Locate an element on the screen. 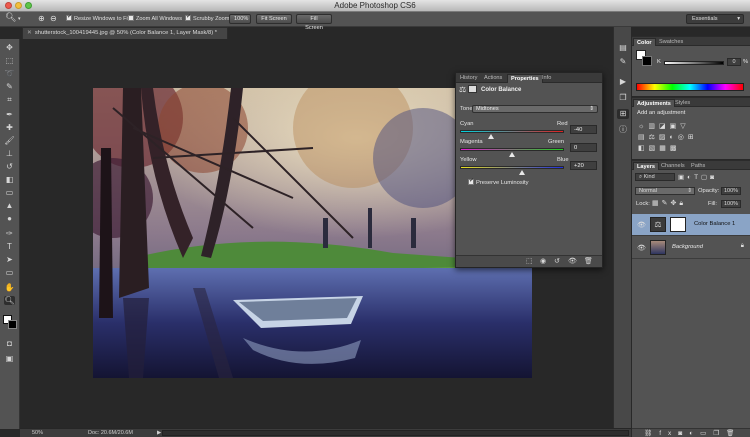  tool-preset-dropdown-icon: ▾ is located at coordinates (19, 19).